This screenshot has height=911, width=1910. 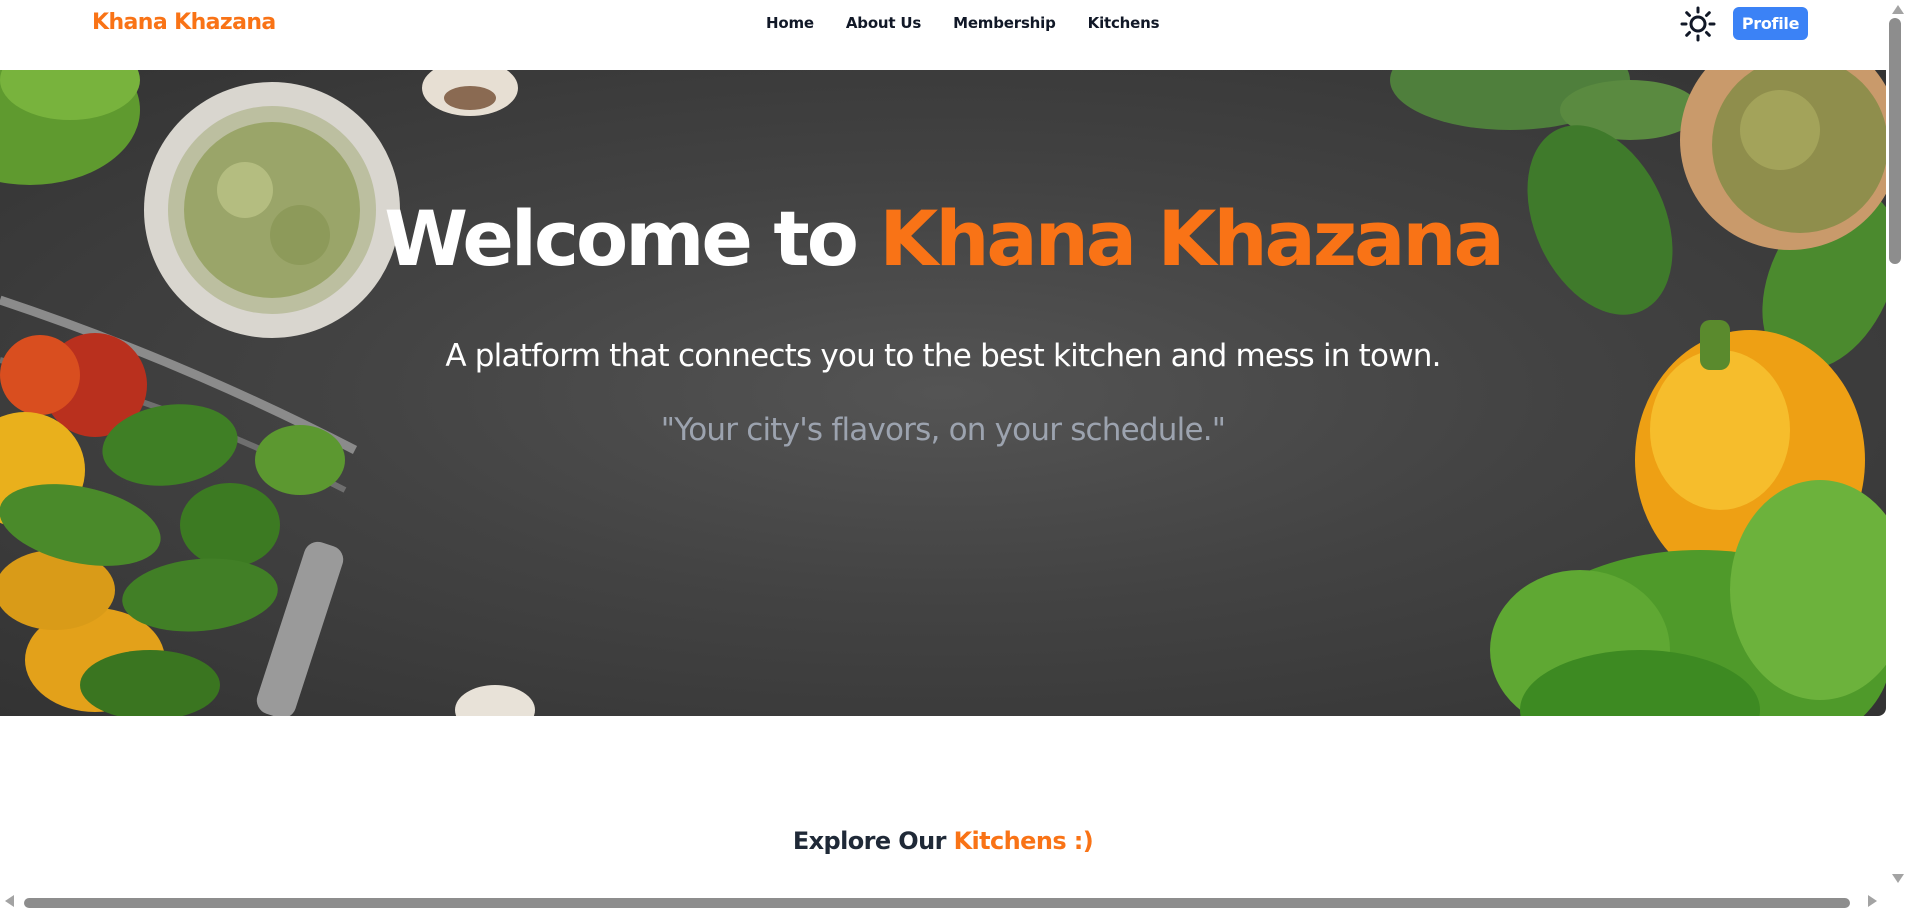 I want to click on hero-tagline: "Your city's flavors, on your schedule.", so click(x=943, y=430).